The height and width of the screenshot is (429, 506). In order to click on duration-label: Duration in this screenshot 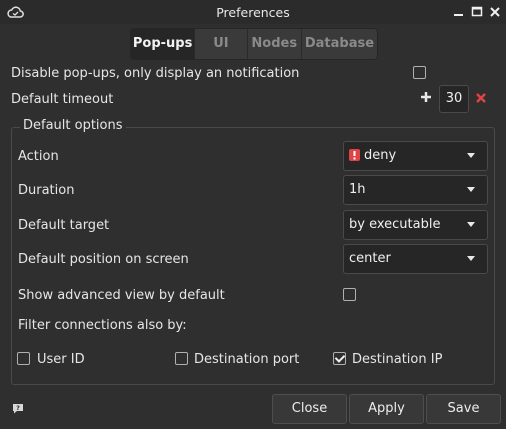, I will do `click(46, 190)`.